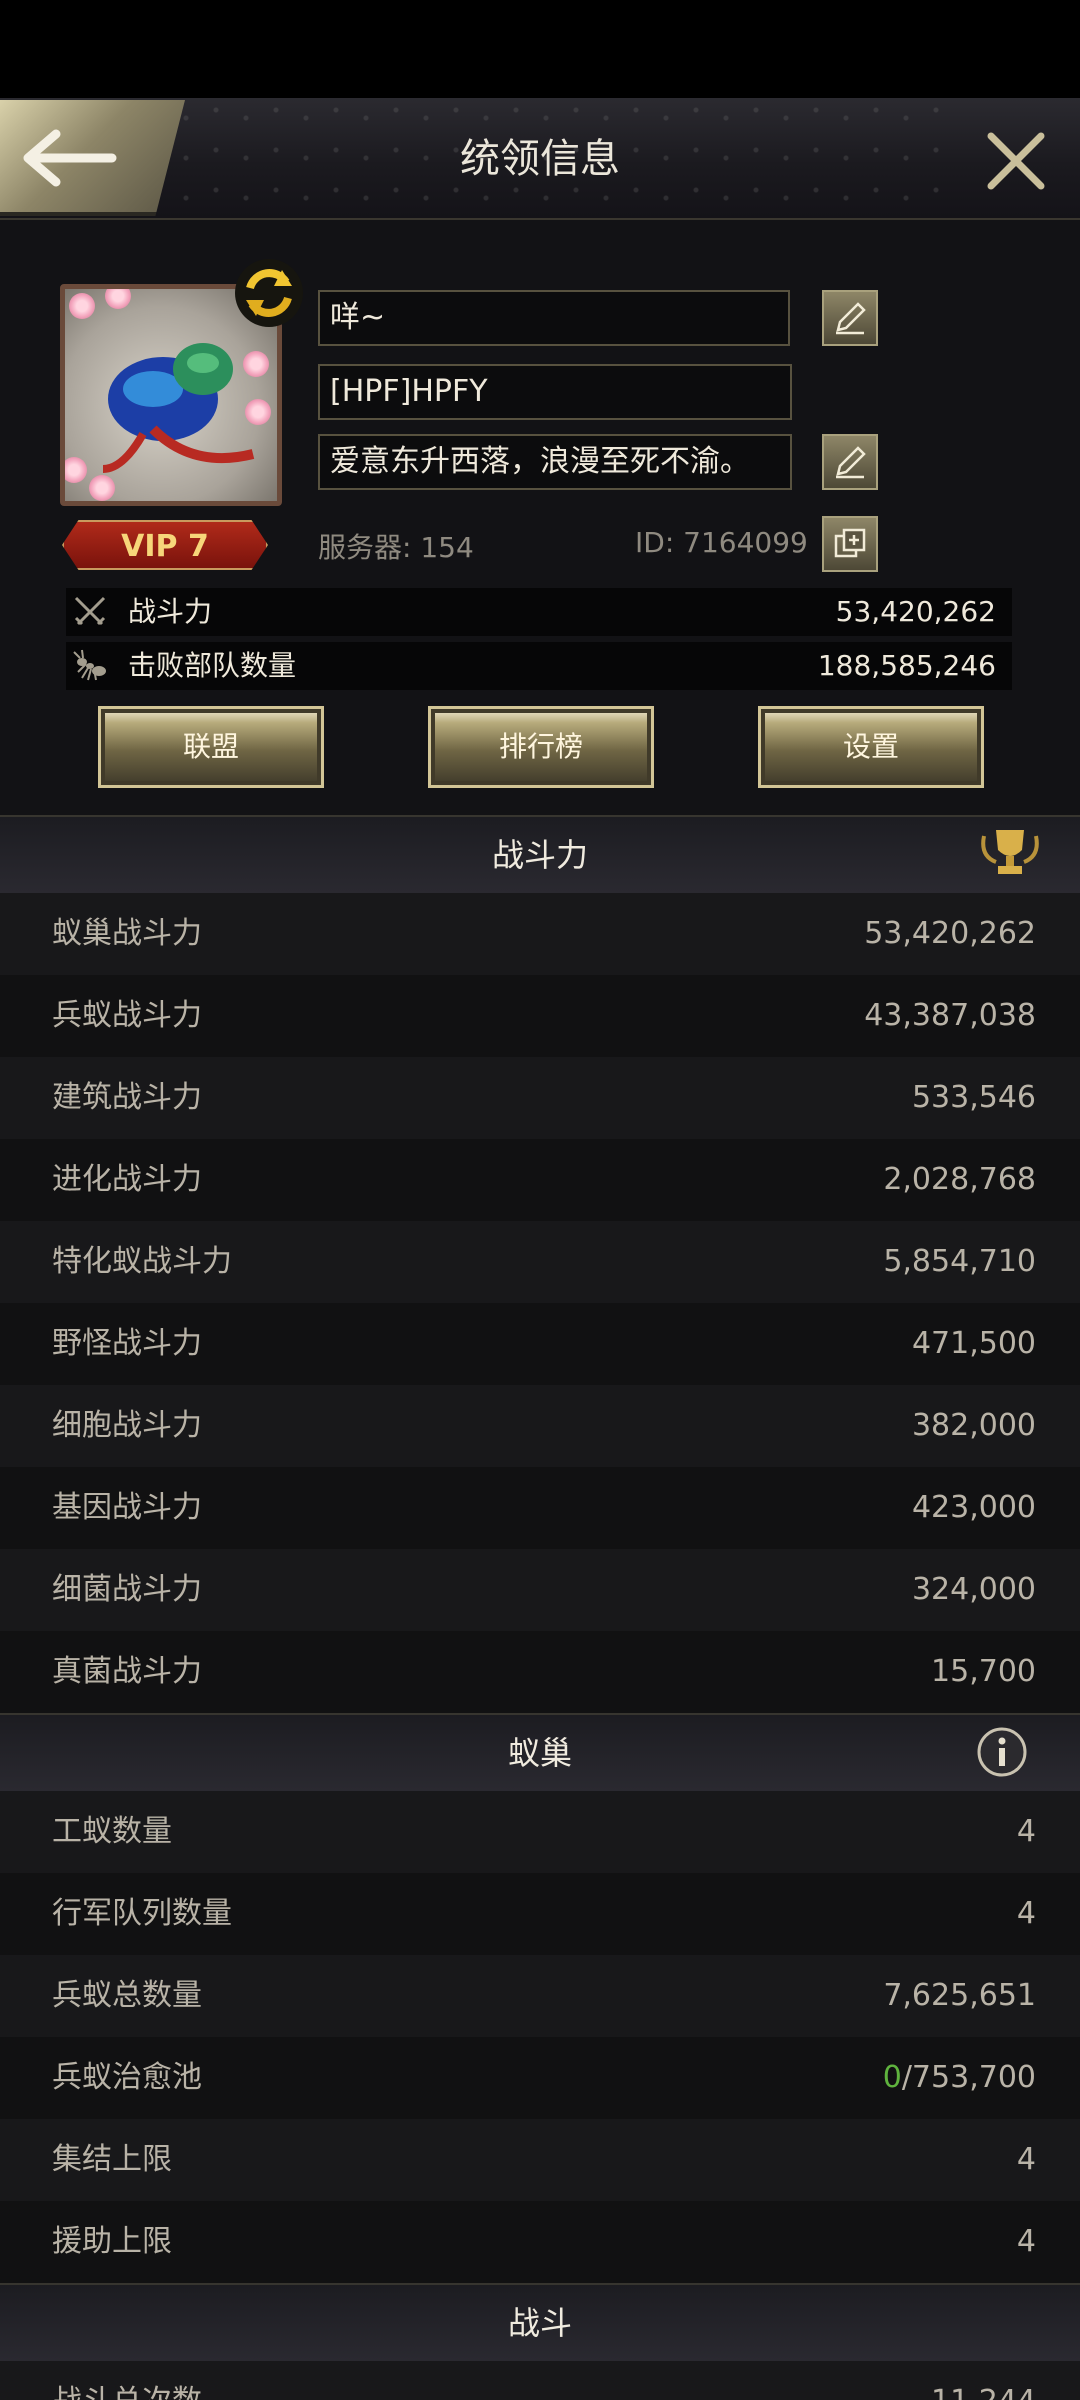 This screenshot has width=1080, height=2400. What do you see at coordinates (541, 747) in the screenshot?
I see `ranking-button: 排行榜` at bounding box center [541, 747].